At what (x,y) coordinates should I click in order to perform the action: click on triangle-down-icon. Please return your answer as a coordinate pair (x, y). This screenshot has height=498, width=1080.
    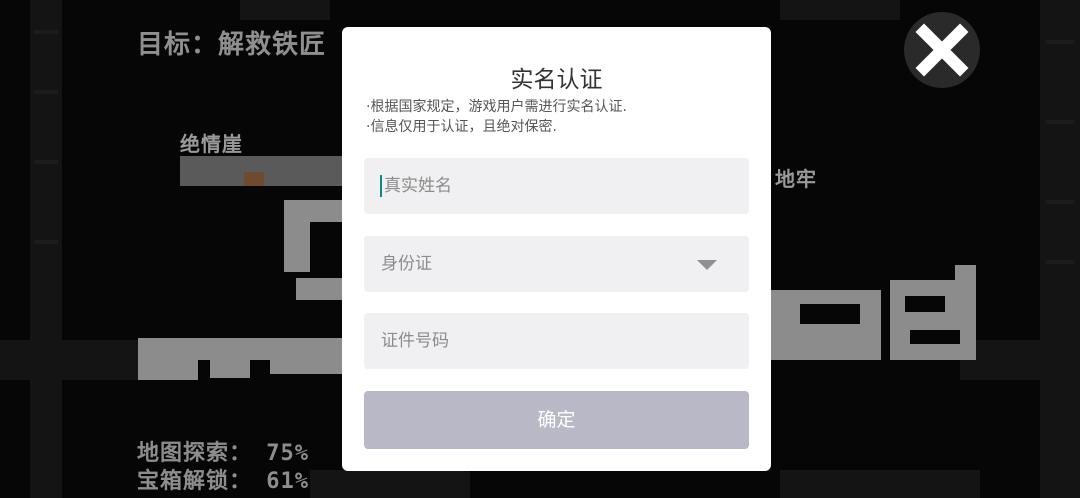
    Looking at the image, I should click on (707, 265).